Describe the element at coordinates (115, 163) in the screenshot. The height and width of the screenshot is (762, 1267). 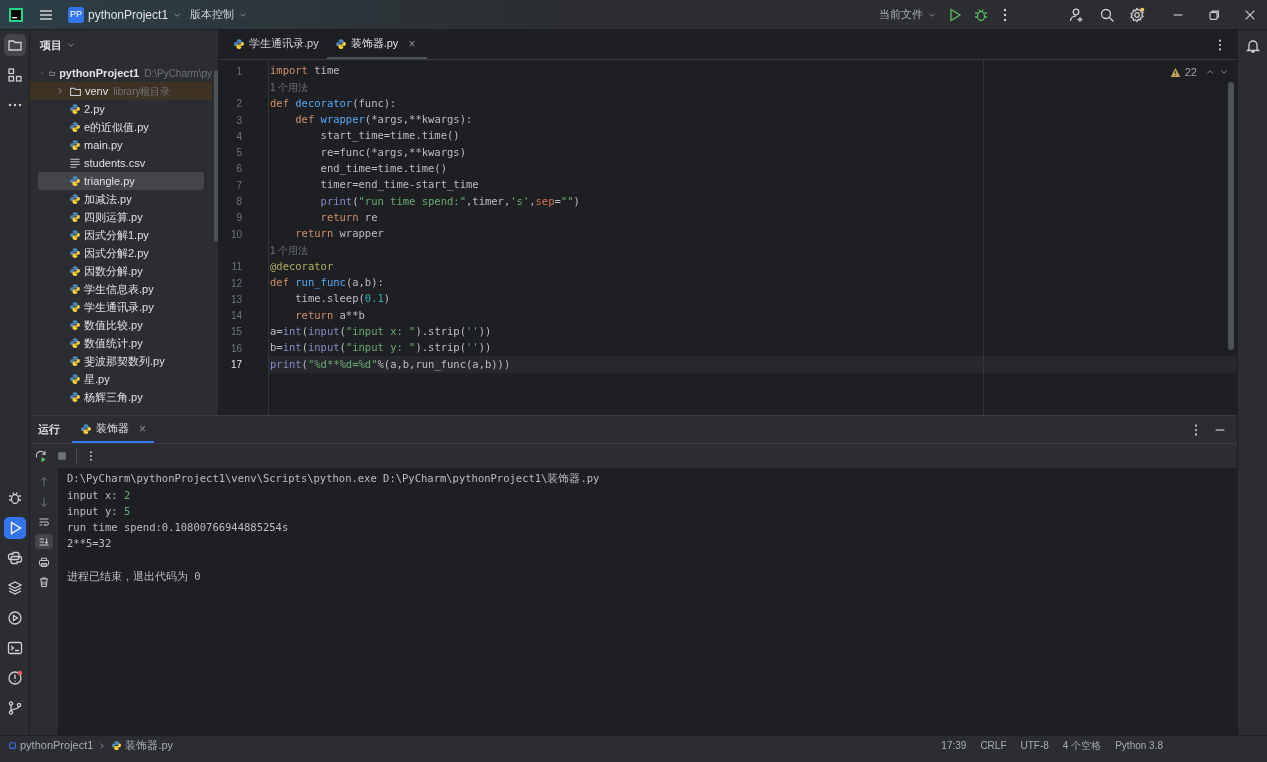
I see `tree-label: students.csv` at that location.